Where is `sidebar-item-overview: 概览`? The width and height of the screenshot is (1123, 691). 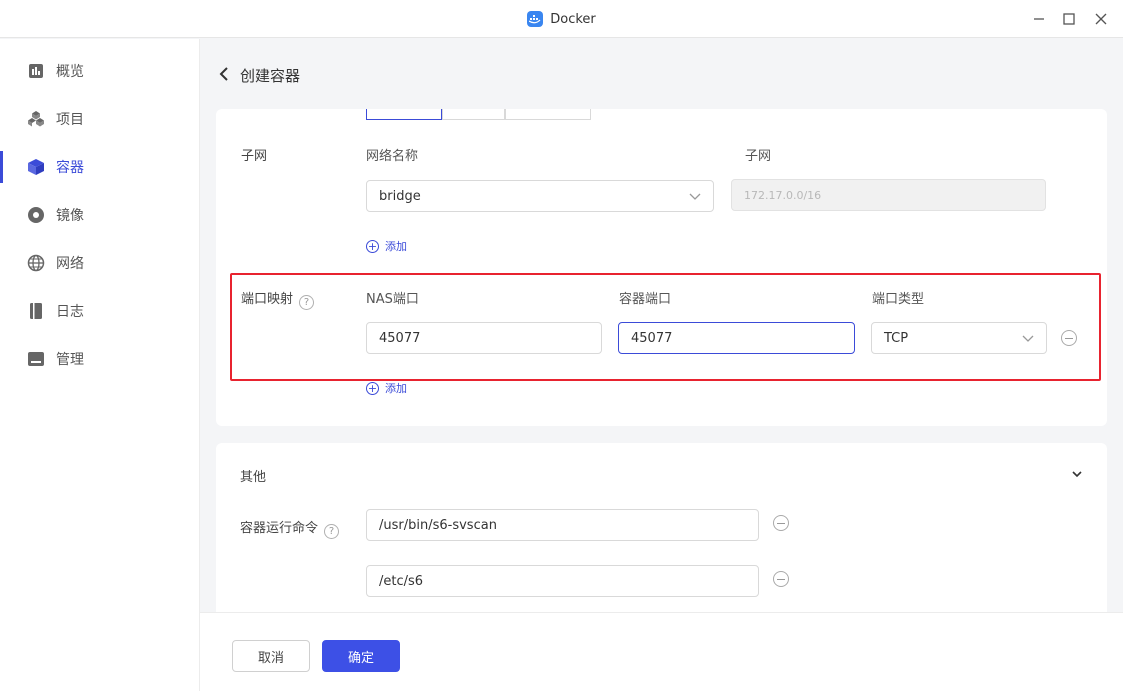 sidebar-item-overview: 概览 is located at coordinates (99, 71).